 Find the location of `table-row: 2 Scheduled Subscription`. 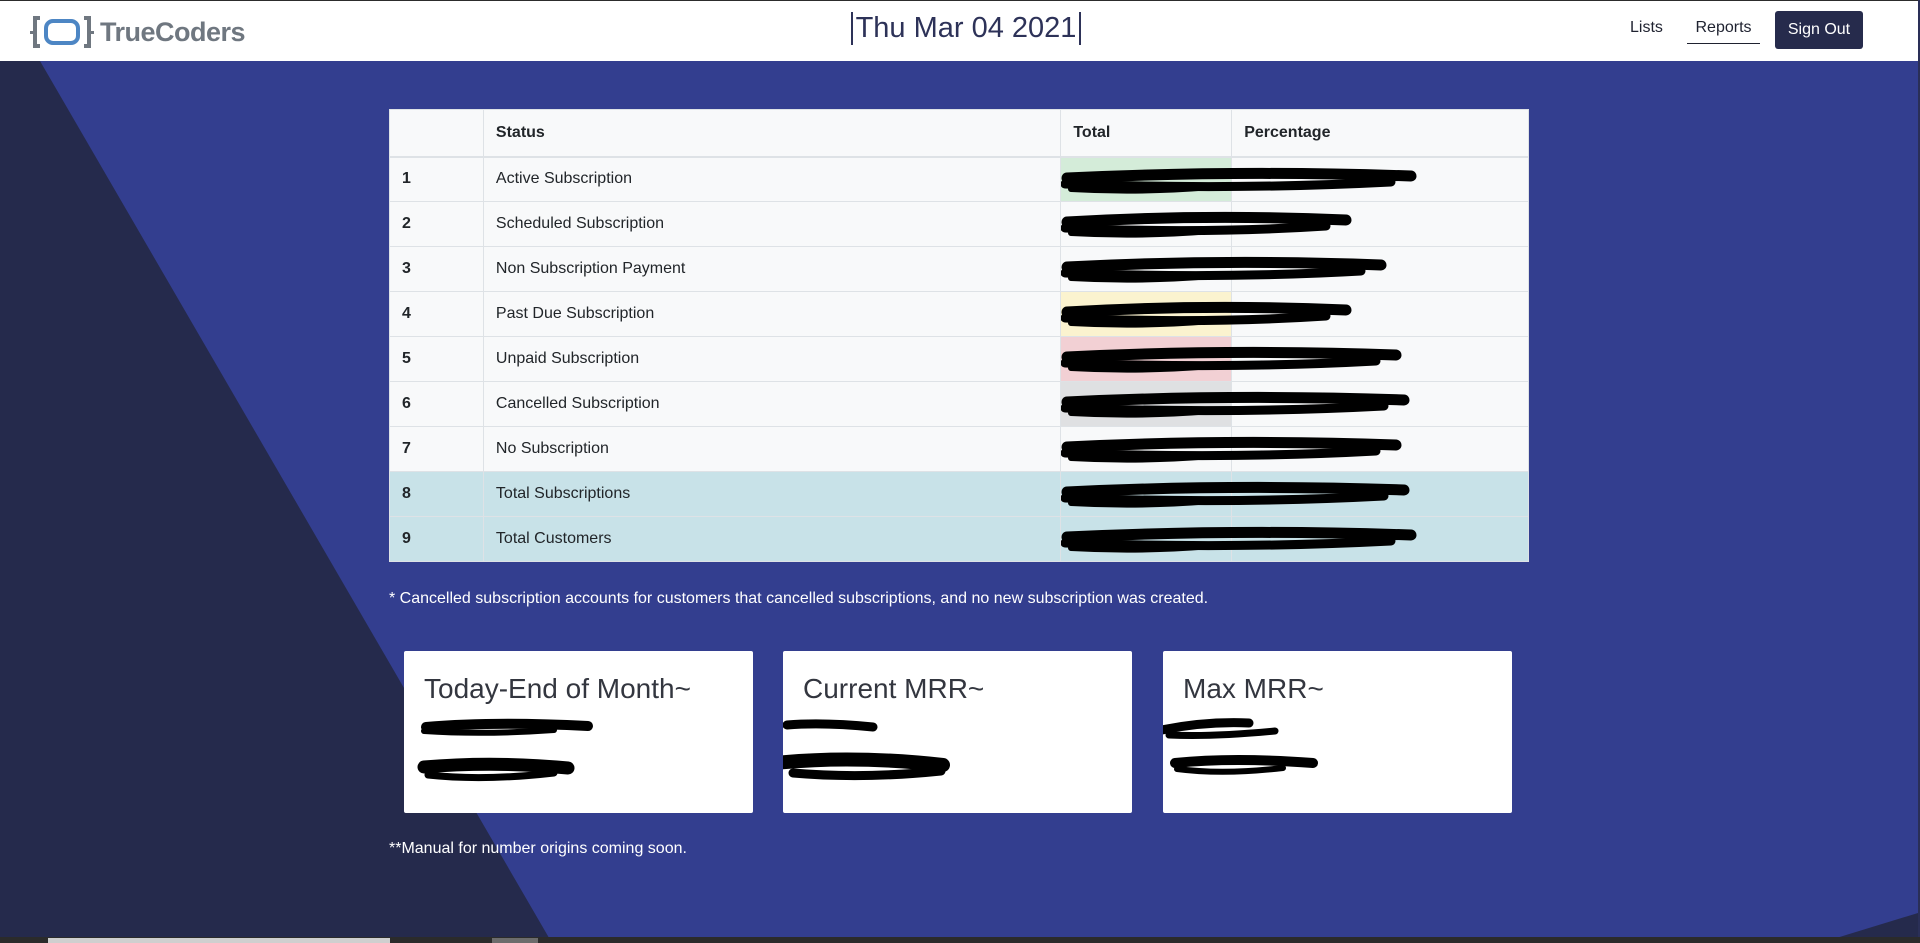

table-row: 2 Scheduled Subscription is located at coordinates (959, 224).